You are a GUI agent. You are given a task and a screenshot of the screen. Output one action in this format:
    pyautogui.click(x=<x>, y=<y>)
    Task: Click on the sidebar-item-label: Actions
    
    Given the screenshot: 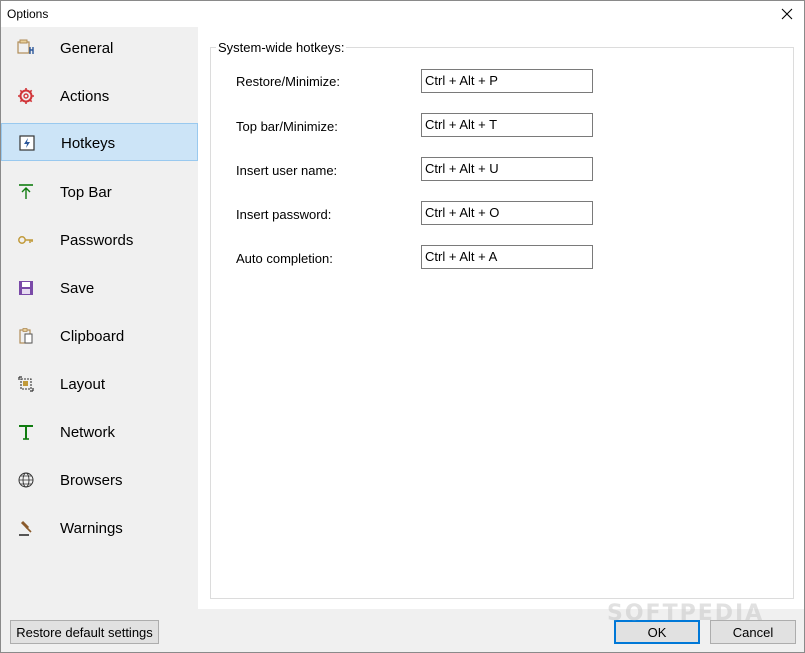 What is the action you would take?
    pyautogui.click(x=85, y=96)
    